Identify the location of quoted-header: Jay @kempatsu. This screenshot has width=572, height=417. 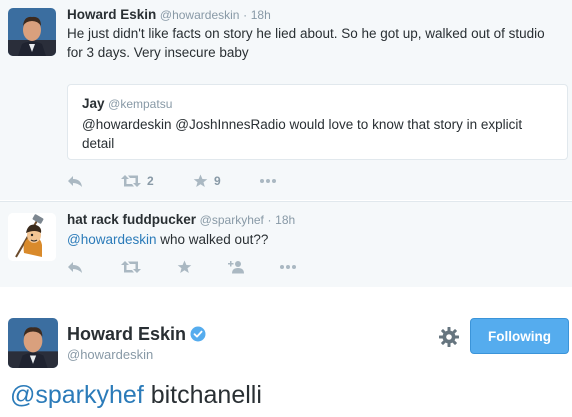
(127, 103).